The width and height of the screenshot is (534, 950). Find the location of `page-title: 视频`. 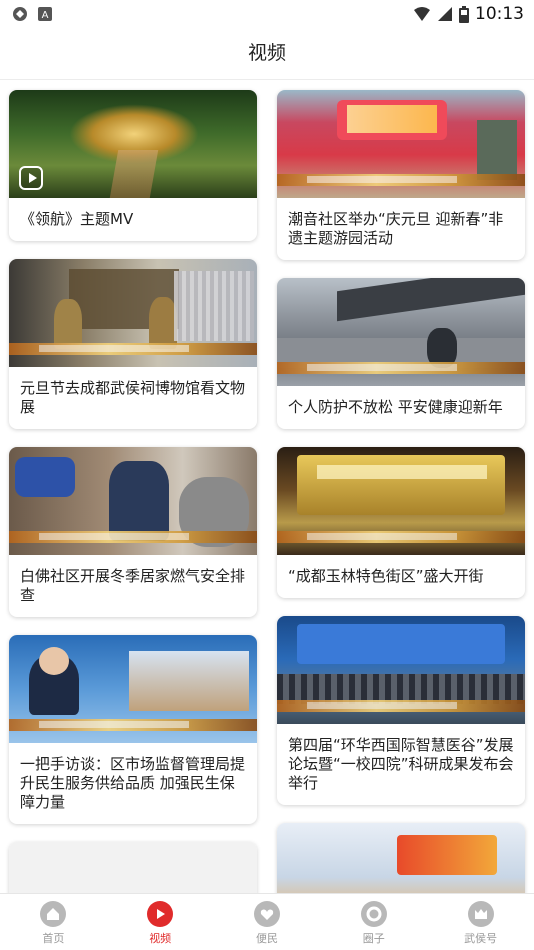

page-title: 视频 is located at coordinates (266, 53).